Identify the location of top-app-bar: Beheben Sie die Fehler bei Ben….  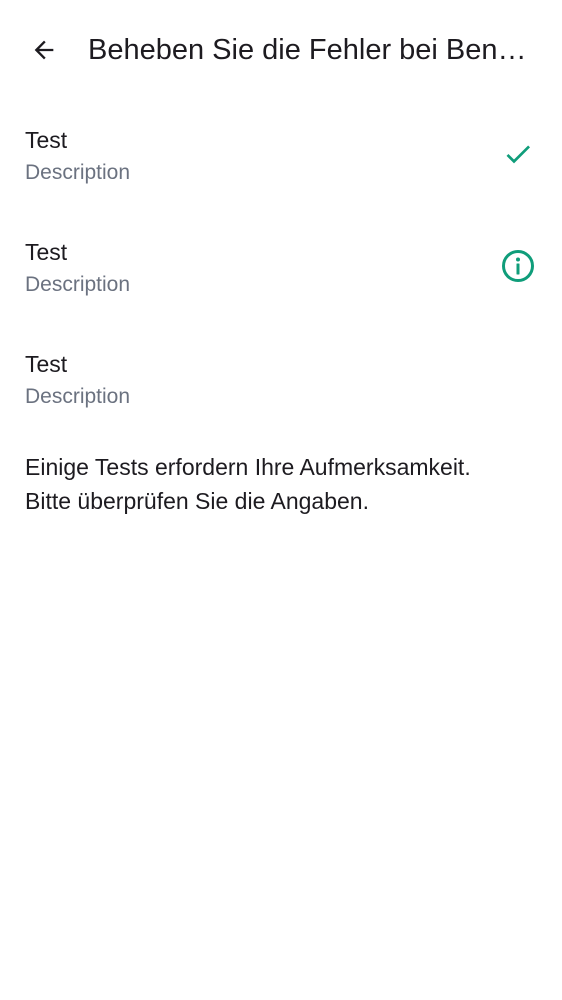
(281, 50).